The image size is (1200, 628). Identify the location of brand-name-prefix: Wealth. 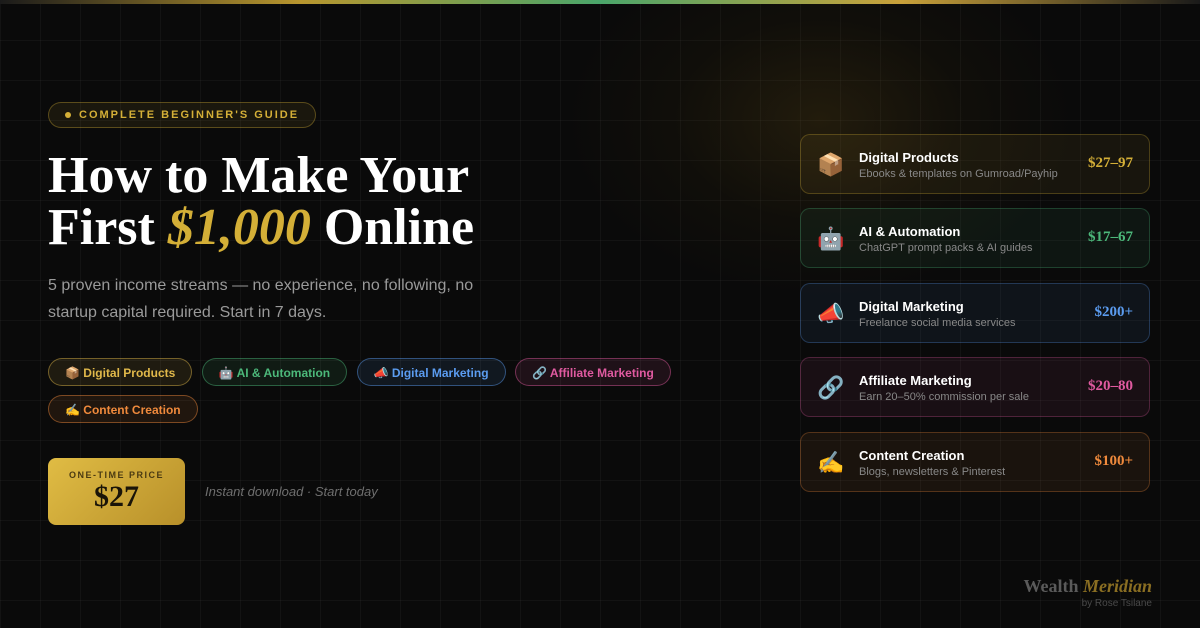
(1053, 586).